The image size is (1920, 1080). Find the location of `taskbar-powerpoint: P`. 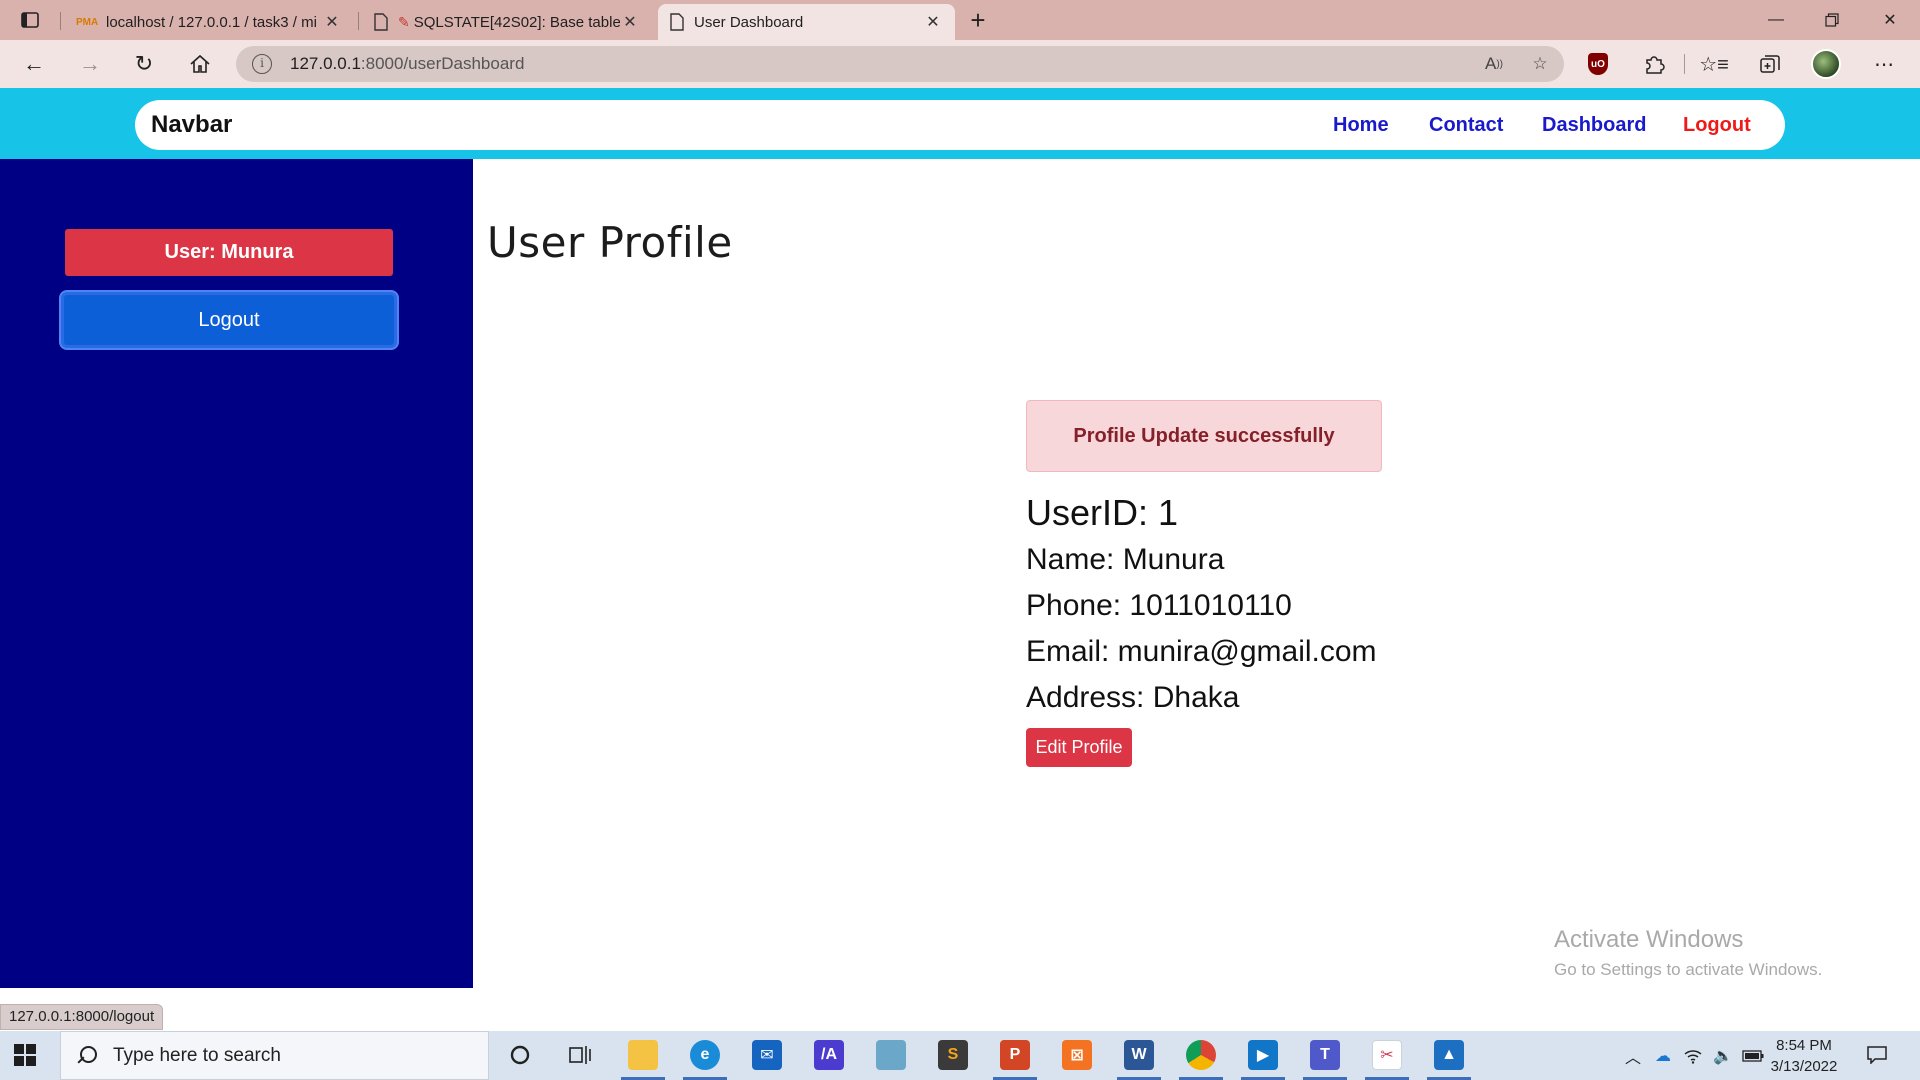

taskbar-powerpoint: P is located at coordinates (1015, 1055).